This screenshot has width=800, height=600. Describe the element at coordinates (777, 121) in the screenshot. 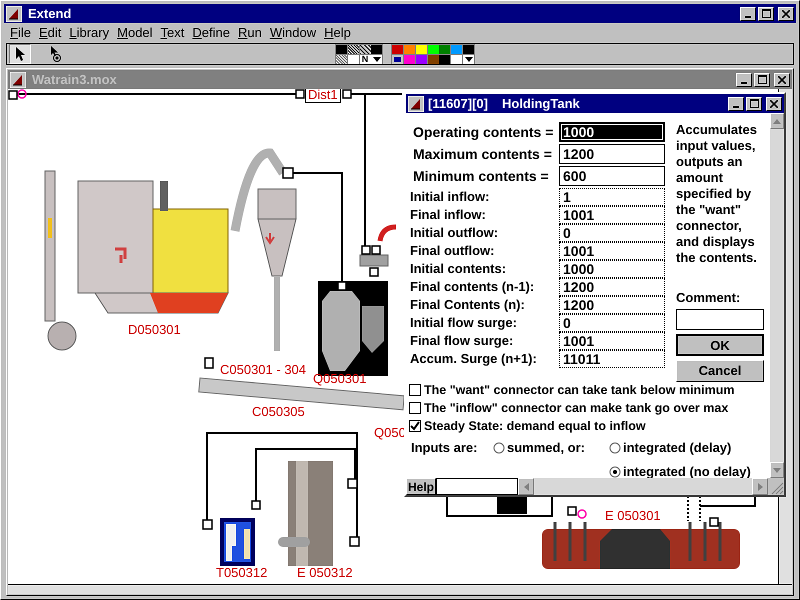

I see `scroll-up-icon` at that location.